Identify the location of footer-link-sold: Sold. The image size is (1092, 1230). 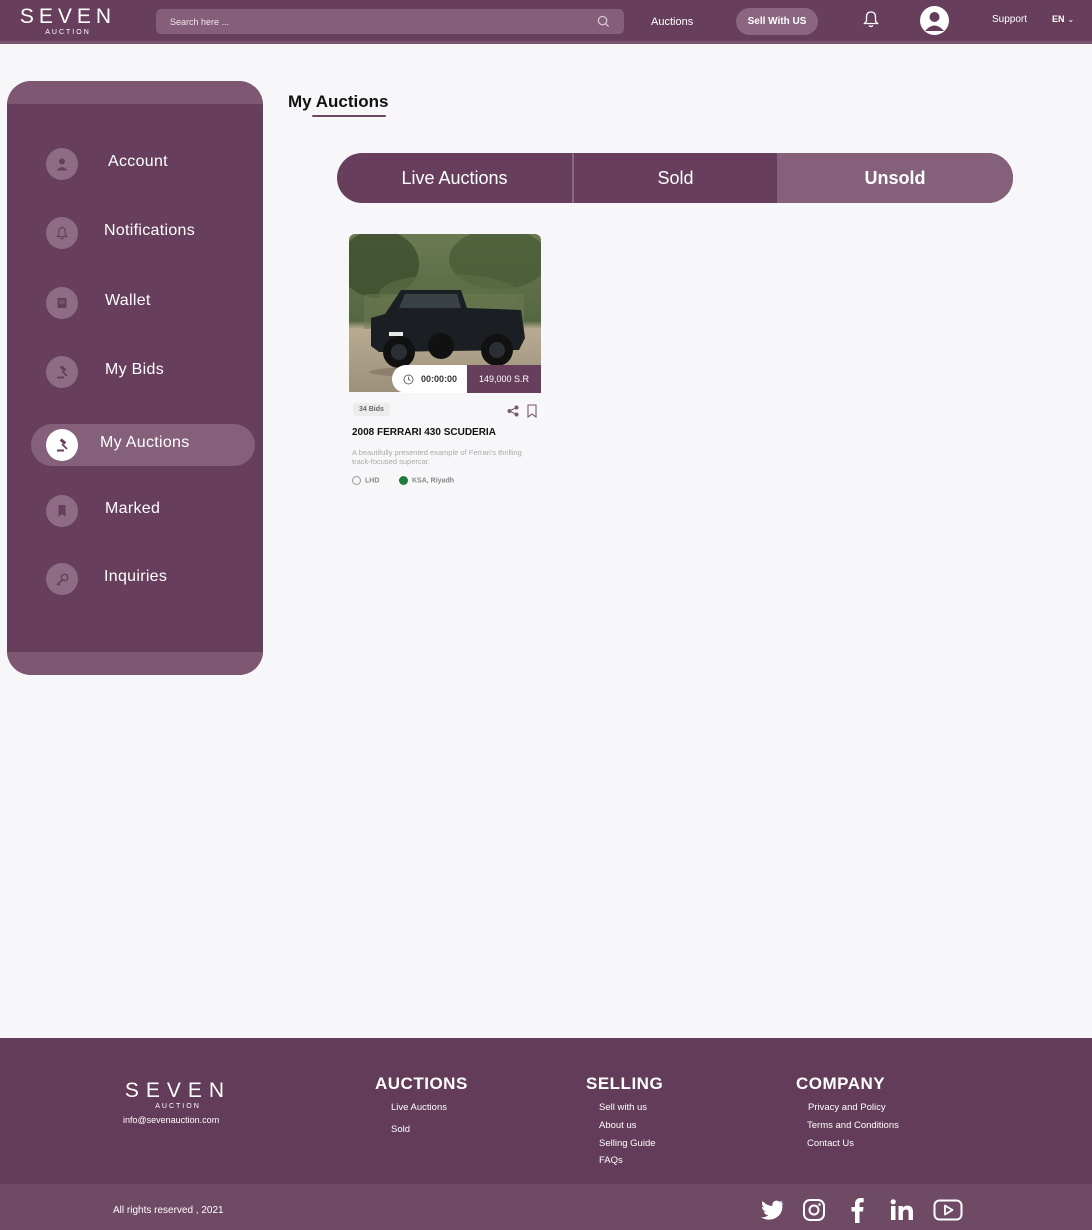
(400, 1129).